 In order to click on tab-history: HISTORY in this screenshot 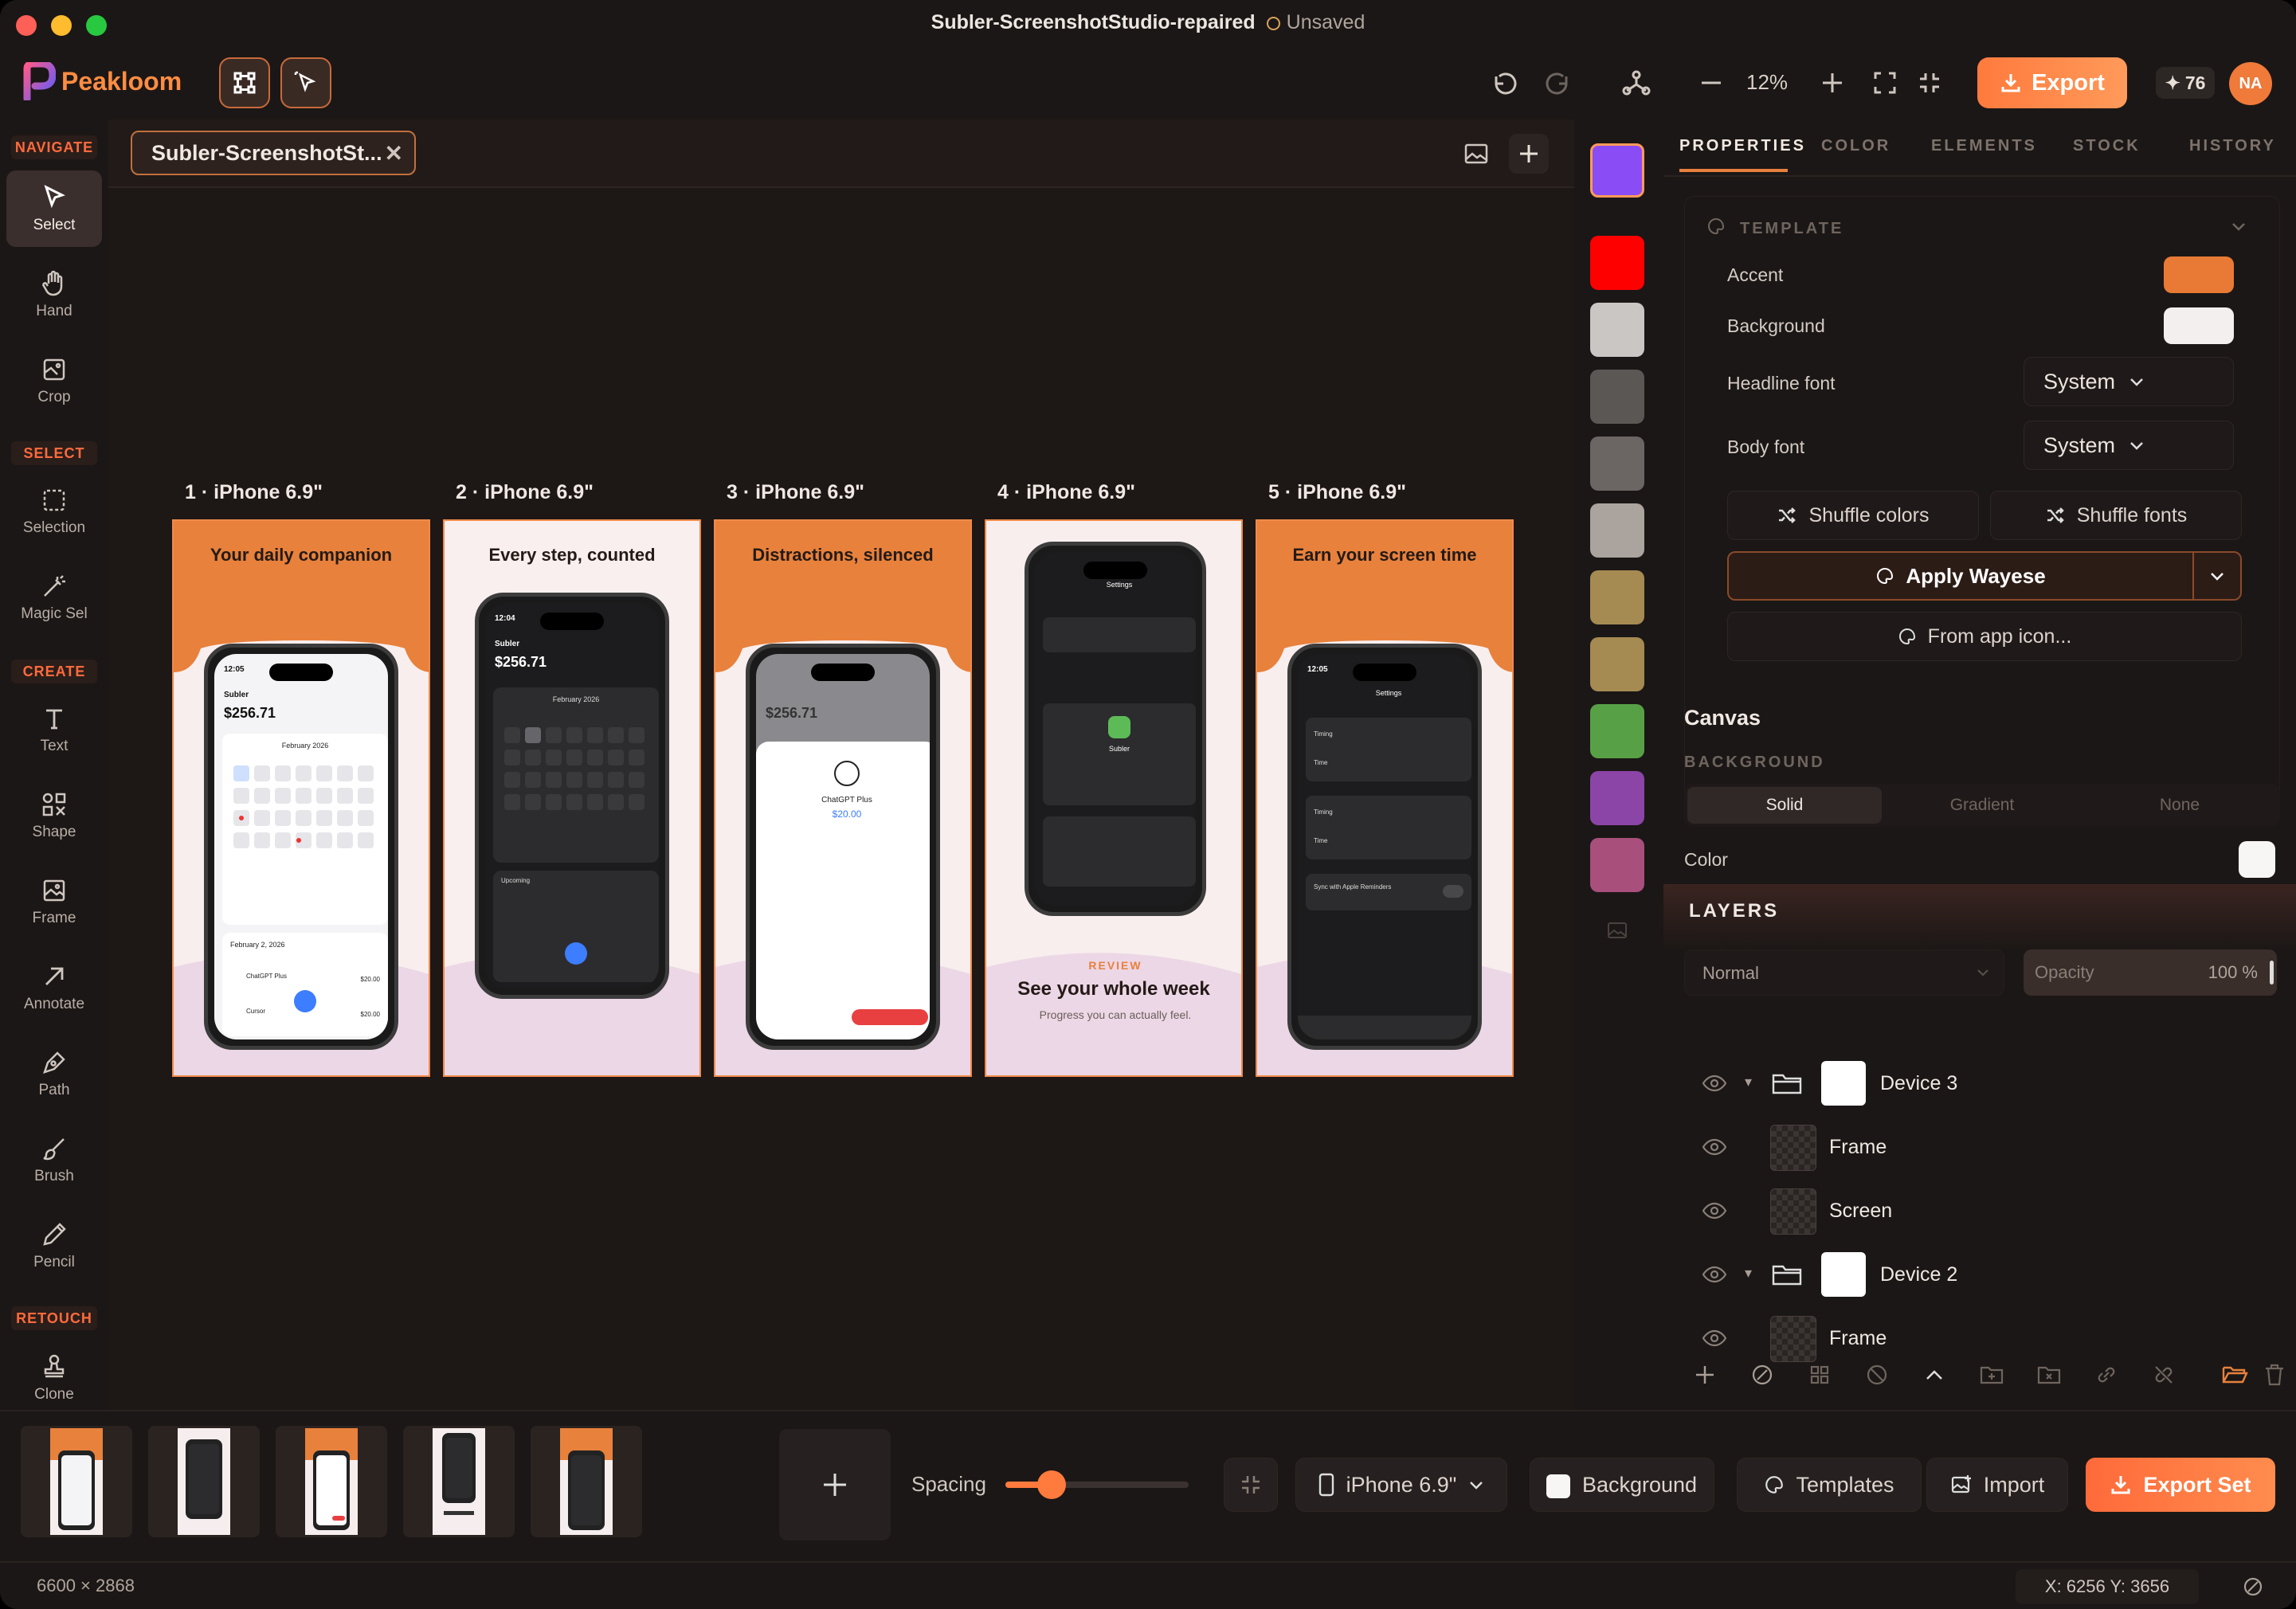, I will do `click(2233, 146)`.